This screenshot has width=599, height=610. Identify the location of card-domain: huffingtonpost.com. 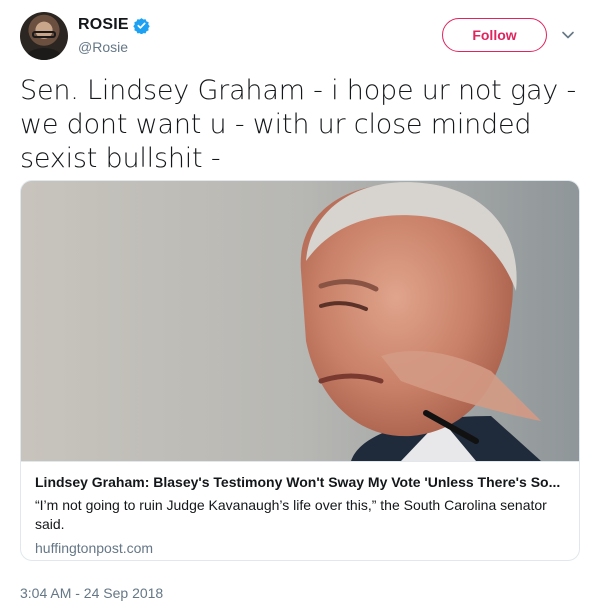
(94, 548).